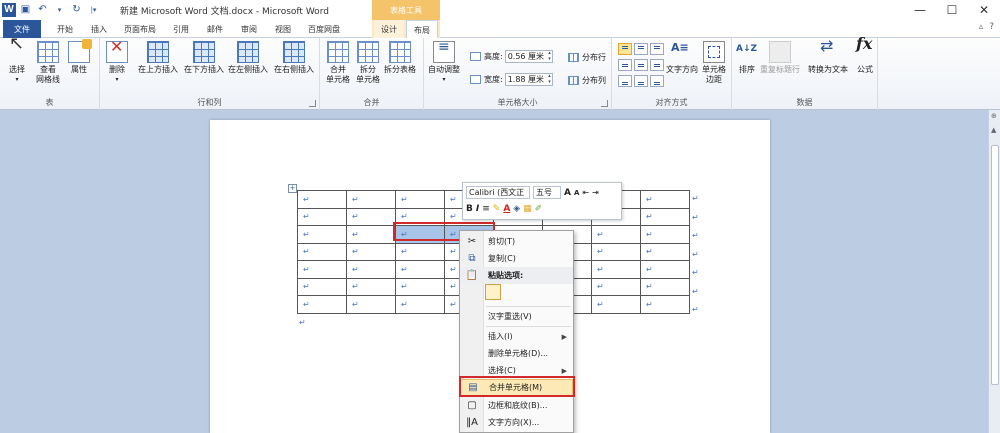  Describe the element at coordinates (9, 9) in the screenshot. I see `word-logo-icon: W` at that location.